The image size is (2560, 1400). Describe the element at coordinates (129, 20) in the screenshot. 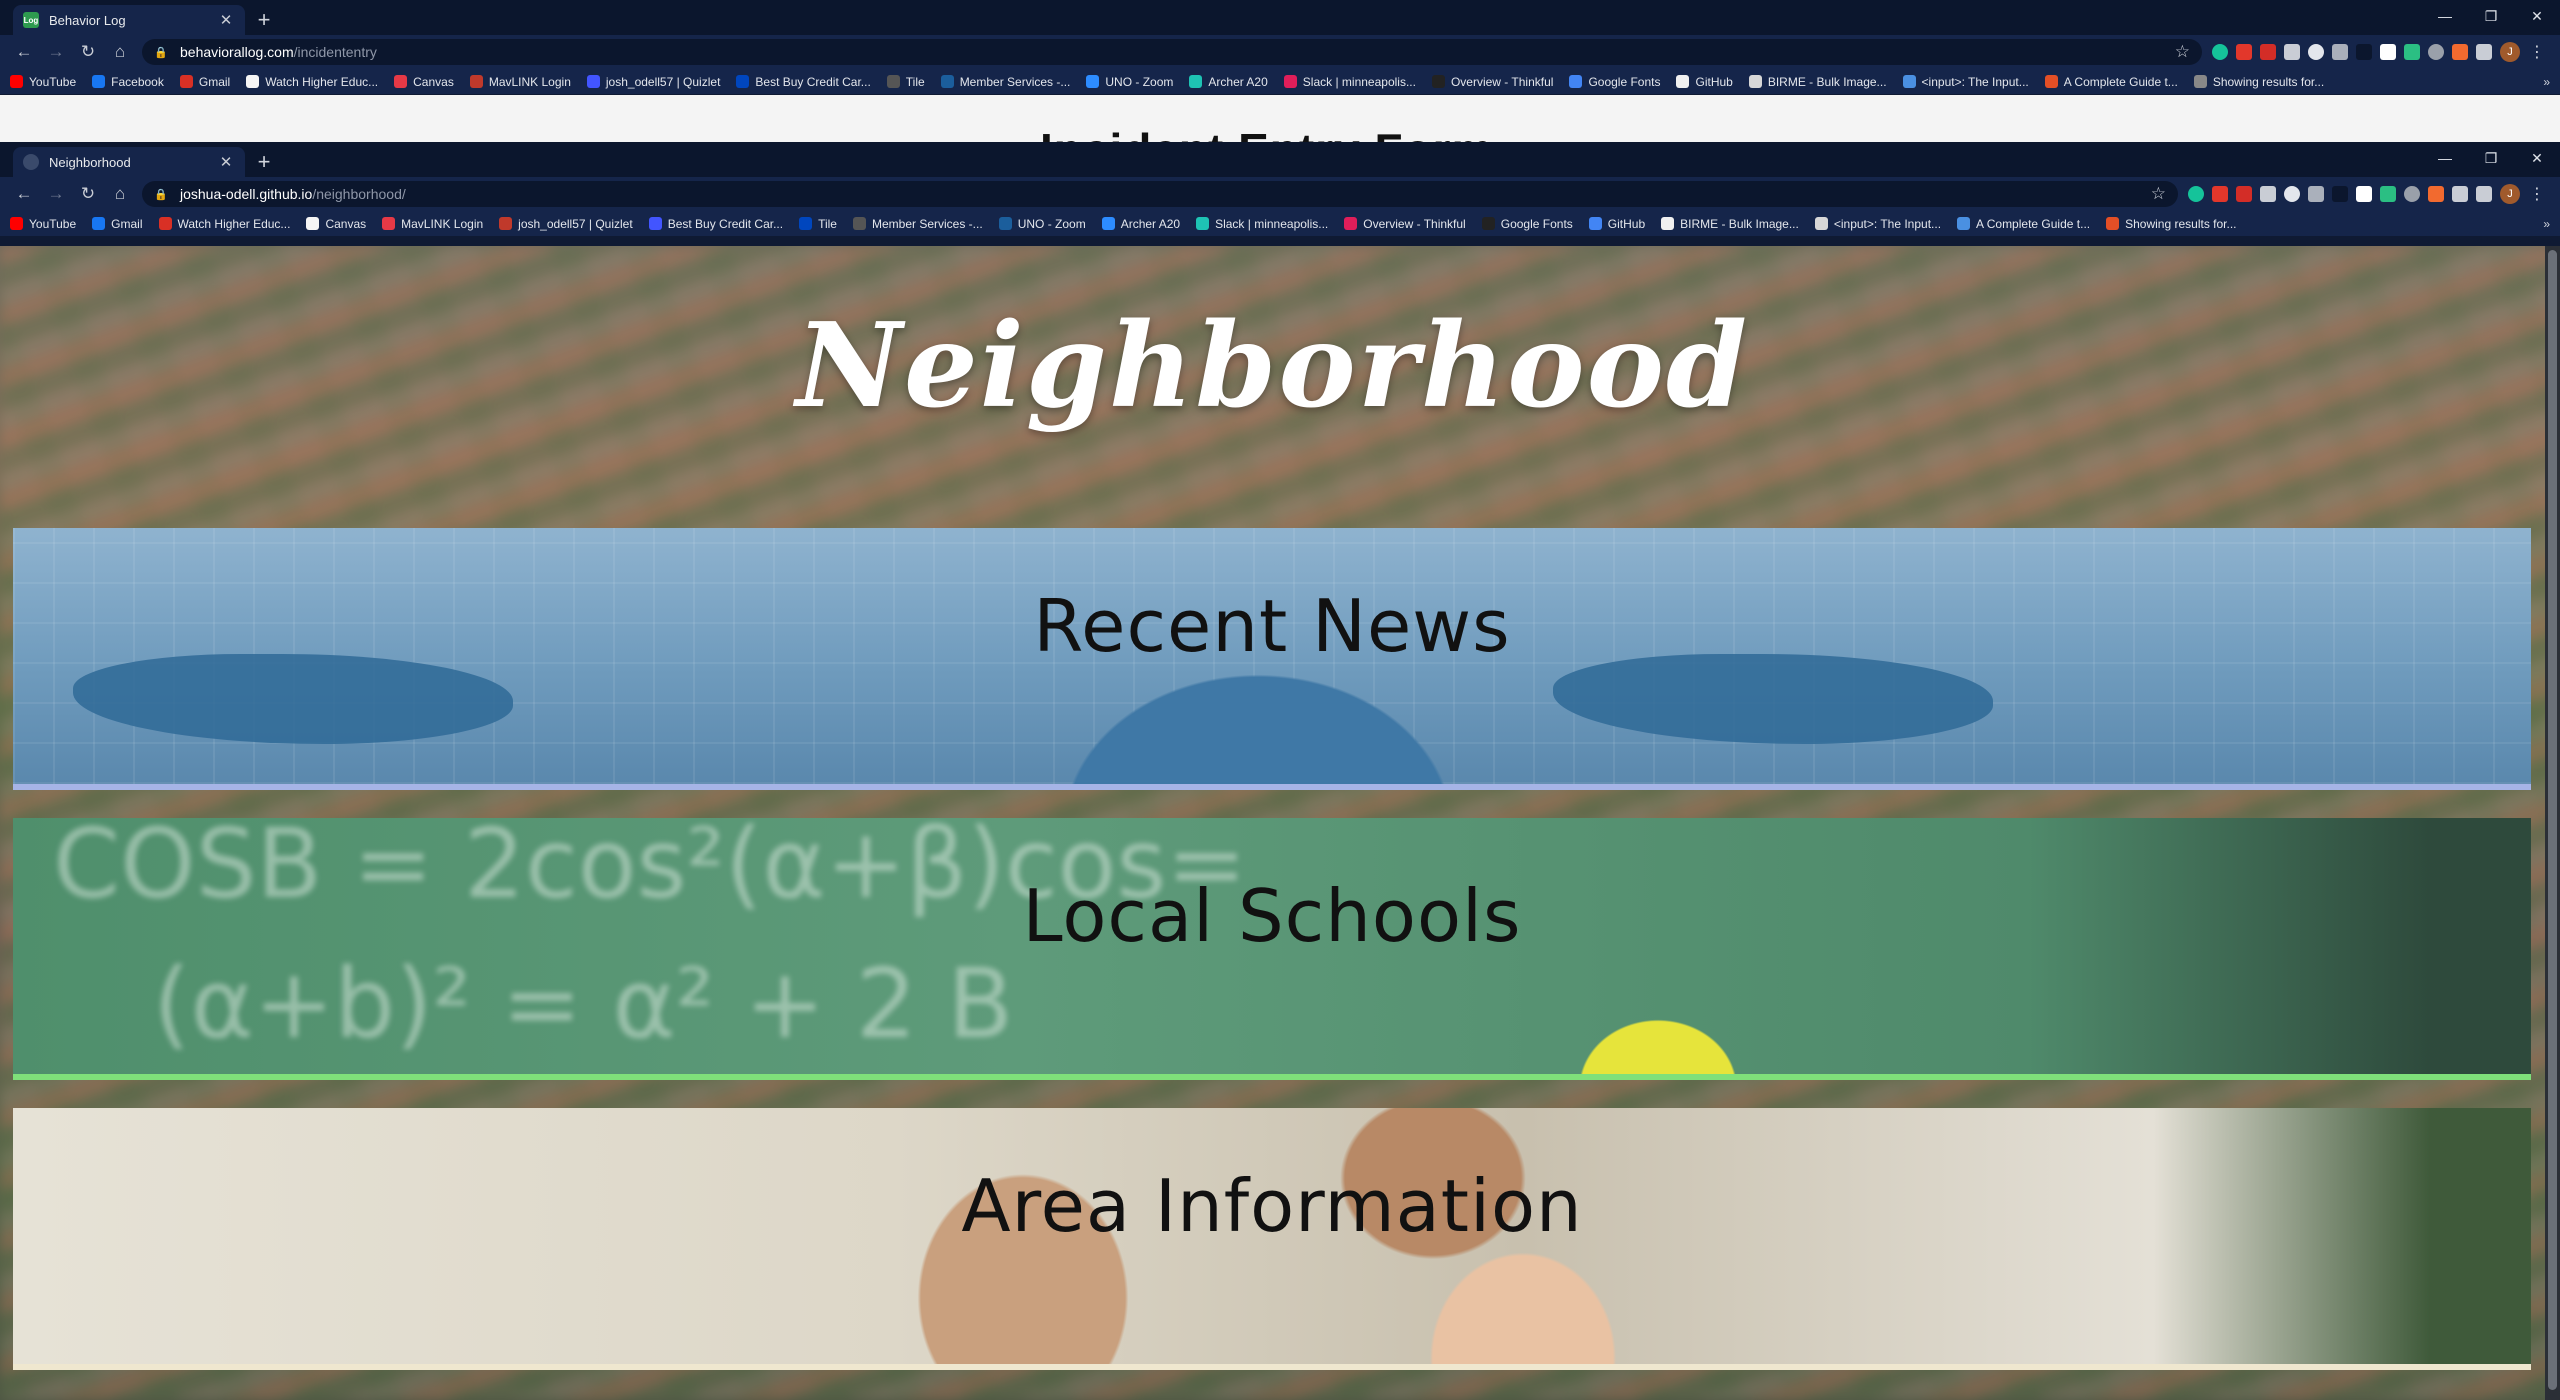

I see `tab-behavior-log: Log Behavior Log ✕` at that location.